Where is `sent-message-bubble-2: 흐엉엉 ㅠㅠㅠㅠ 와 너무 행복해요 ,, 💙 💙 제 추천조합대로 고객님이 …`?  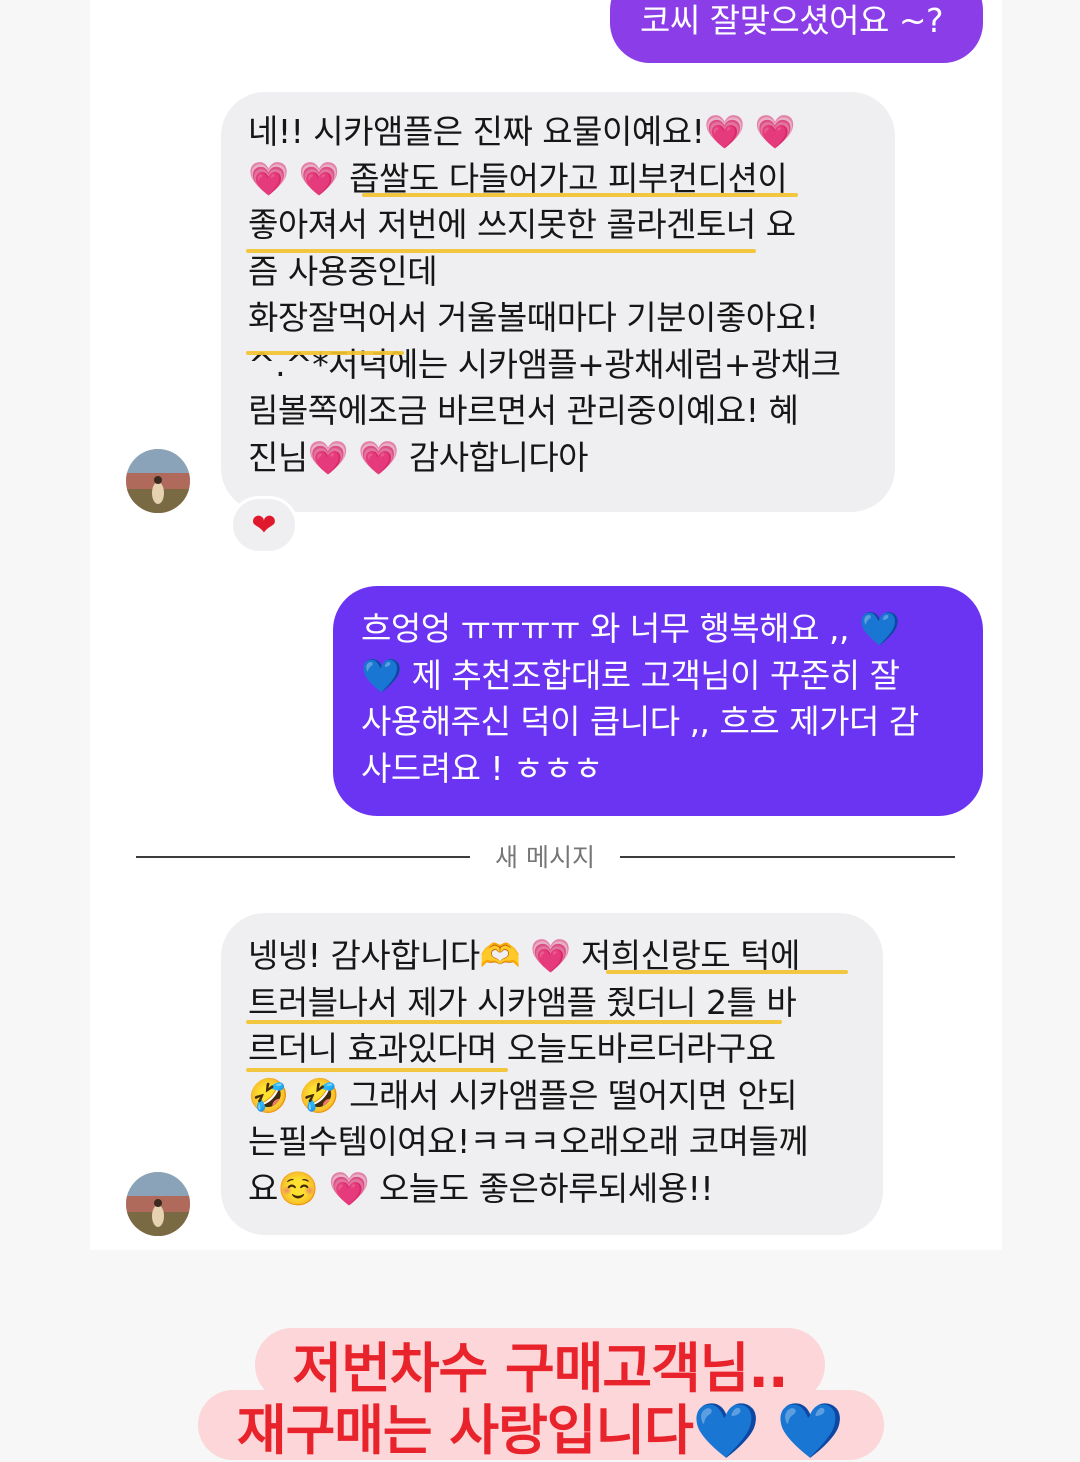 sent-message-bubble-2: 흐엉엉 ㅠㅠㅠㅠ 와 너무 행복해요 ,, 💙 💙 제 추천조합대로 고객님이 … is located at coordinates (658, 701).